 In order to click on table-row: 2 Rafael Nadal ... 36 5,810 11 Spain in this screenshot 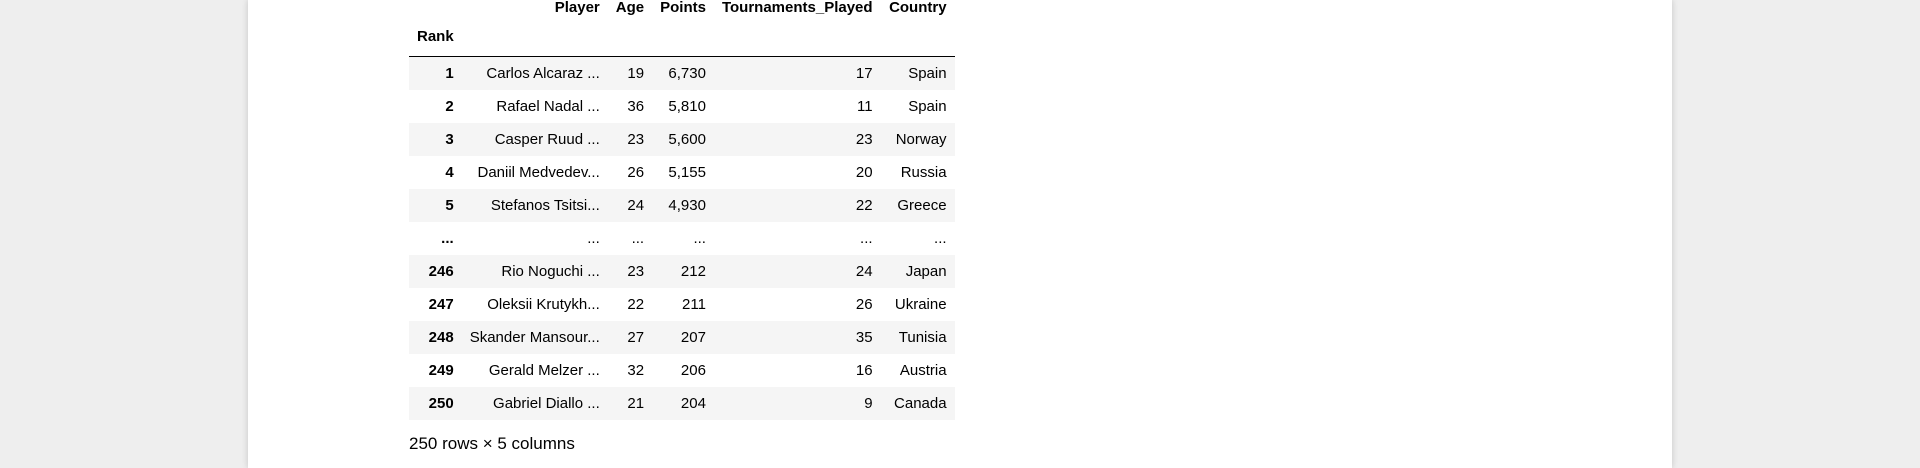, I will do `click(682, 106)`.